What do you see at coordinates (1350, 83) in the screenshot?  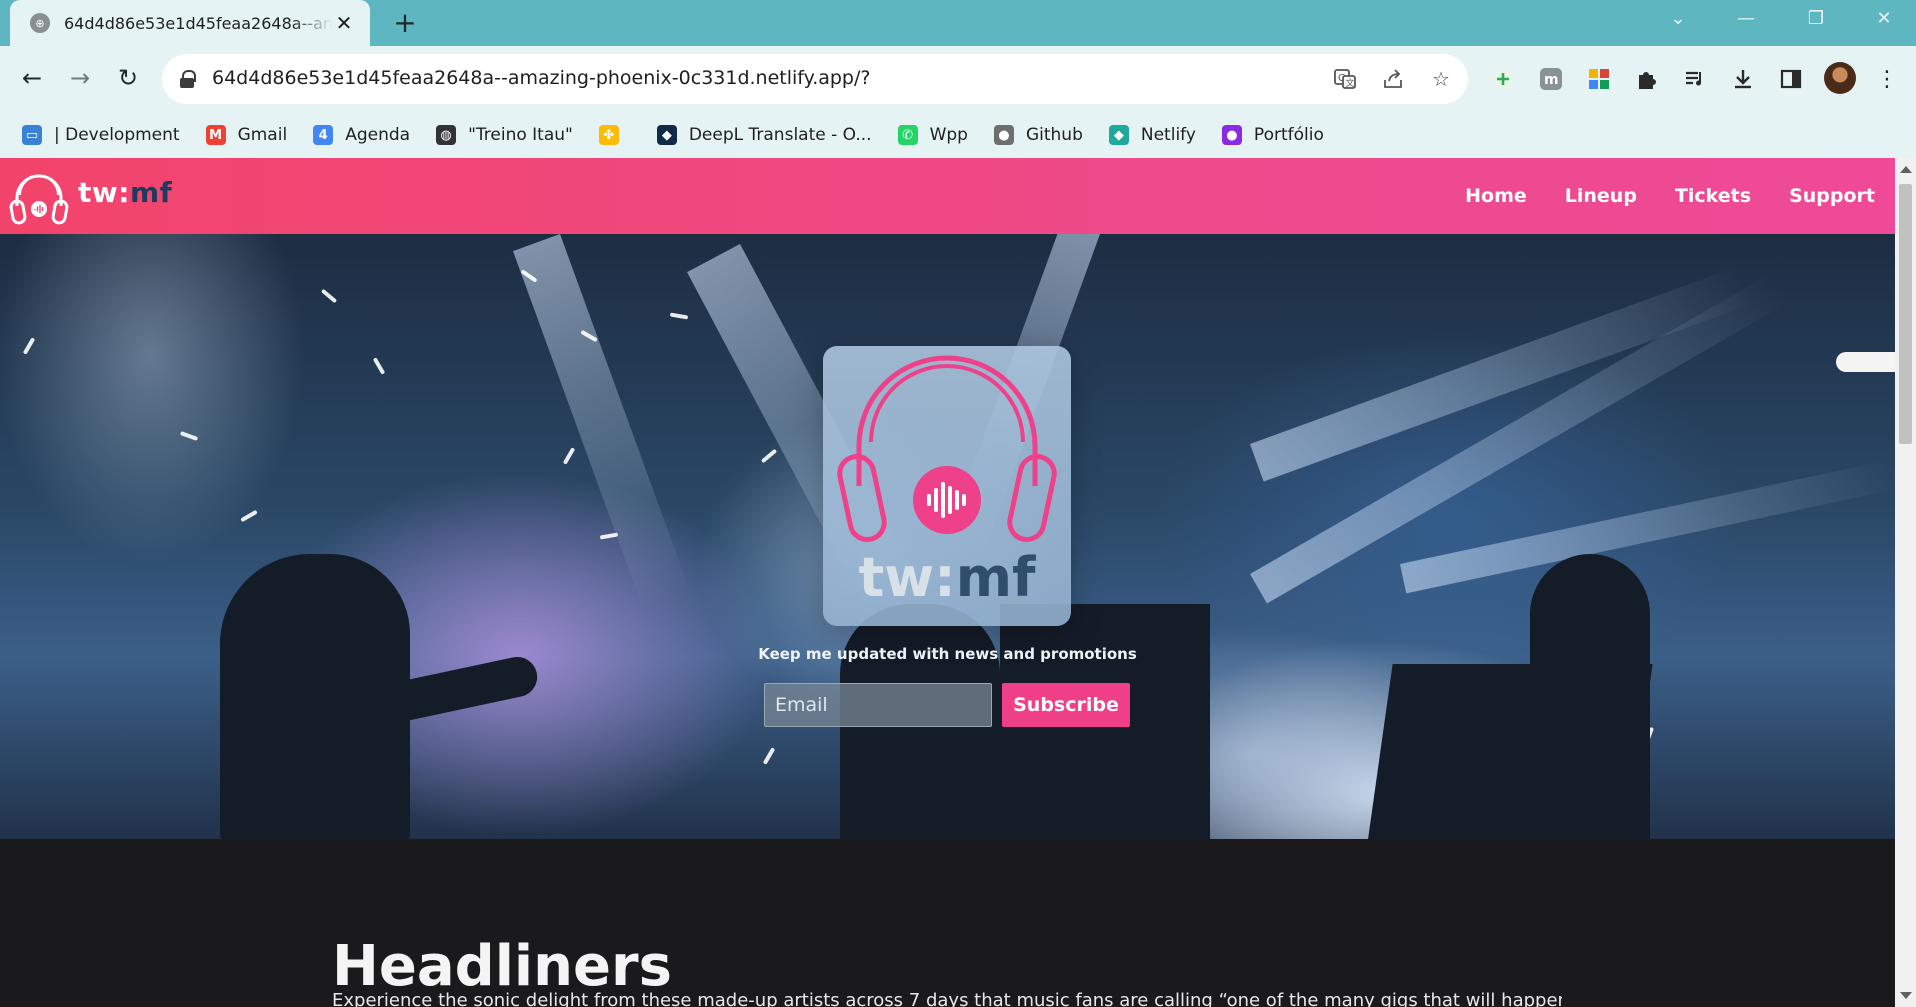 I see `svg-text: 文` at bounding box center [1350, 83].